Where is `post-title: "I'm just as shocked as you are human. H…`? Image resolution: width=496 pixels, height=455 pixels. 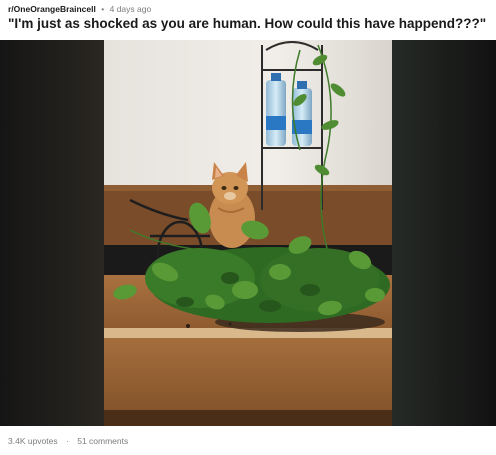 post-title: "I'm just as shocked as you are human. H… is located at coordinates (250, 23).